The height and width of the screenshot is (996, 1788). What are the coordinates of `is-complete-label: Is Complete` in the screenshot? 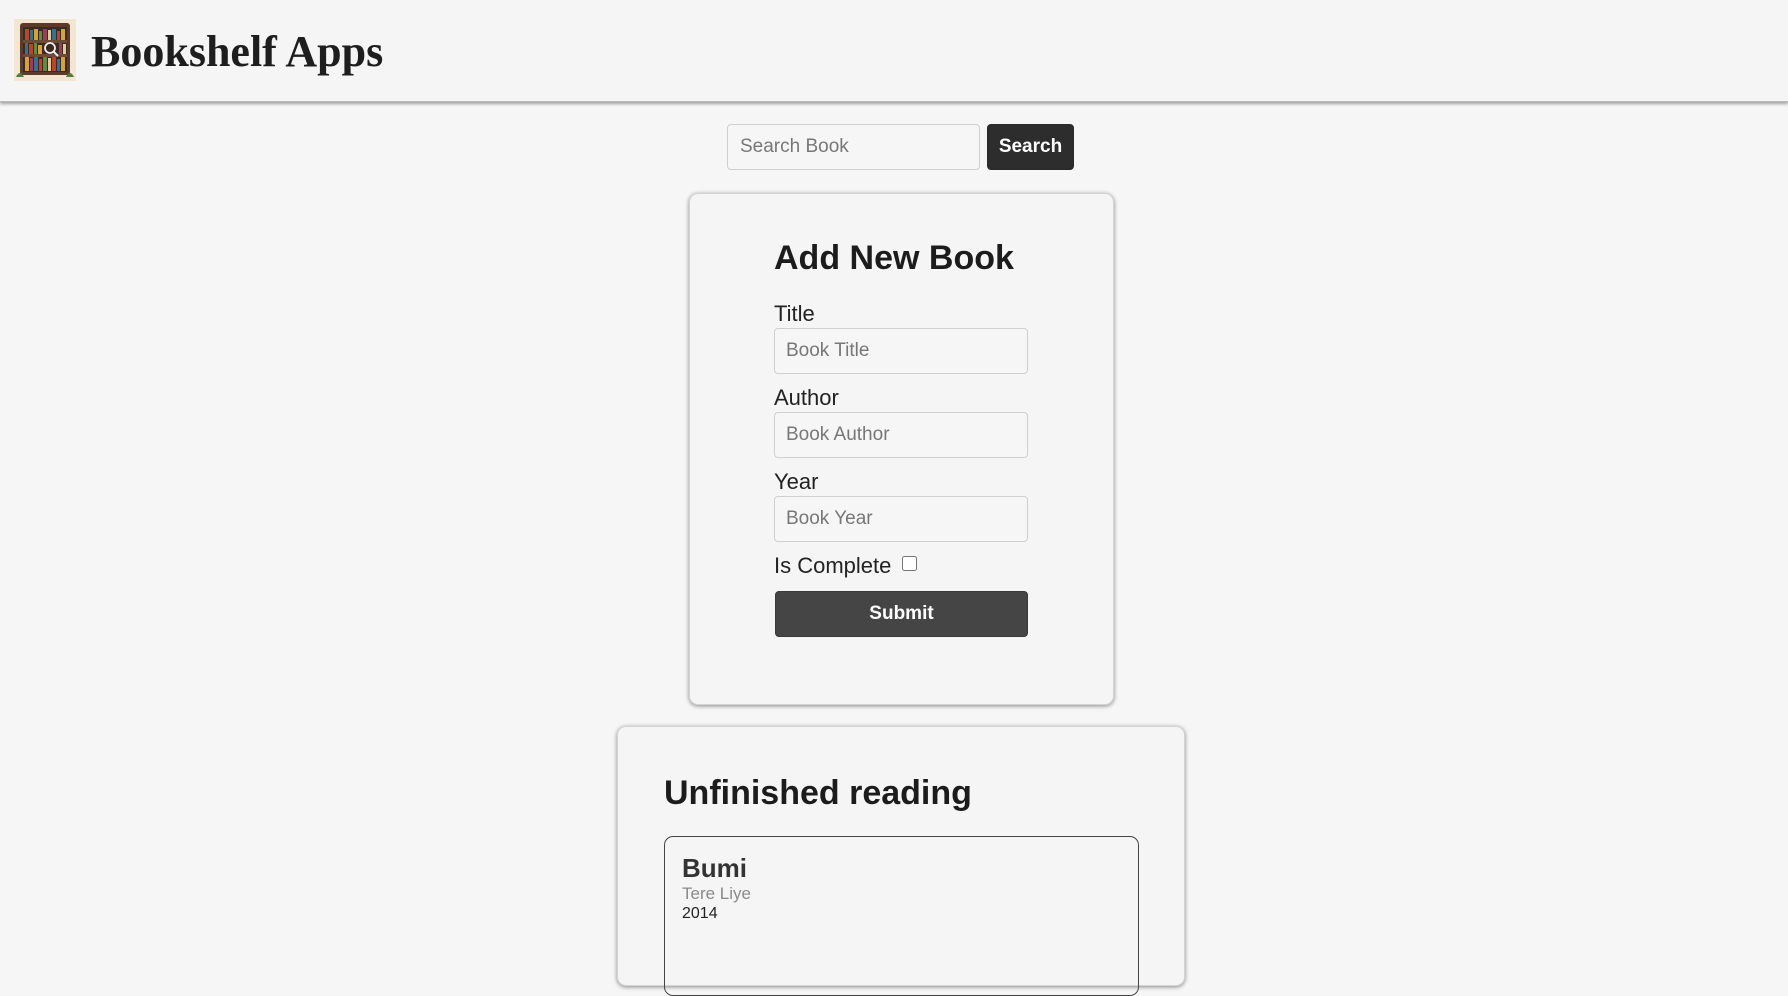 It's located at (833, 565).